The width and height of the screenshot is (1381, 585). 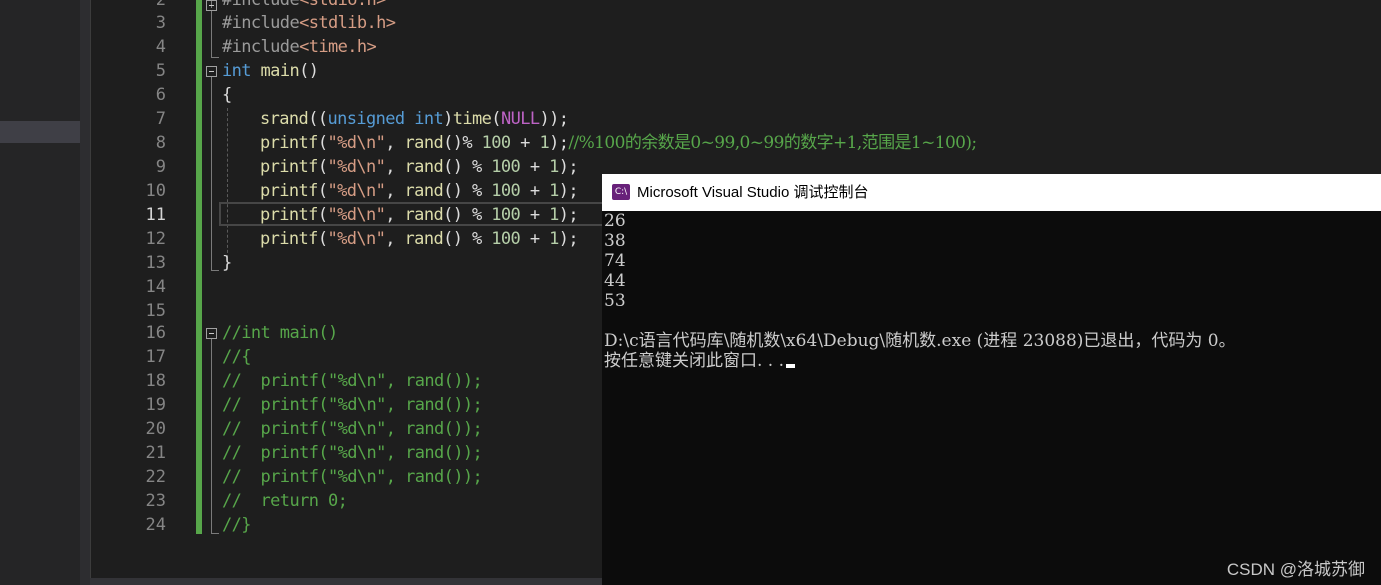 I want to click on code-line-7: srand((unsigned int)time(NULL));, so click(x=414, y=119).